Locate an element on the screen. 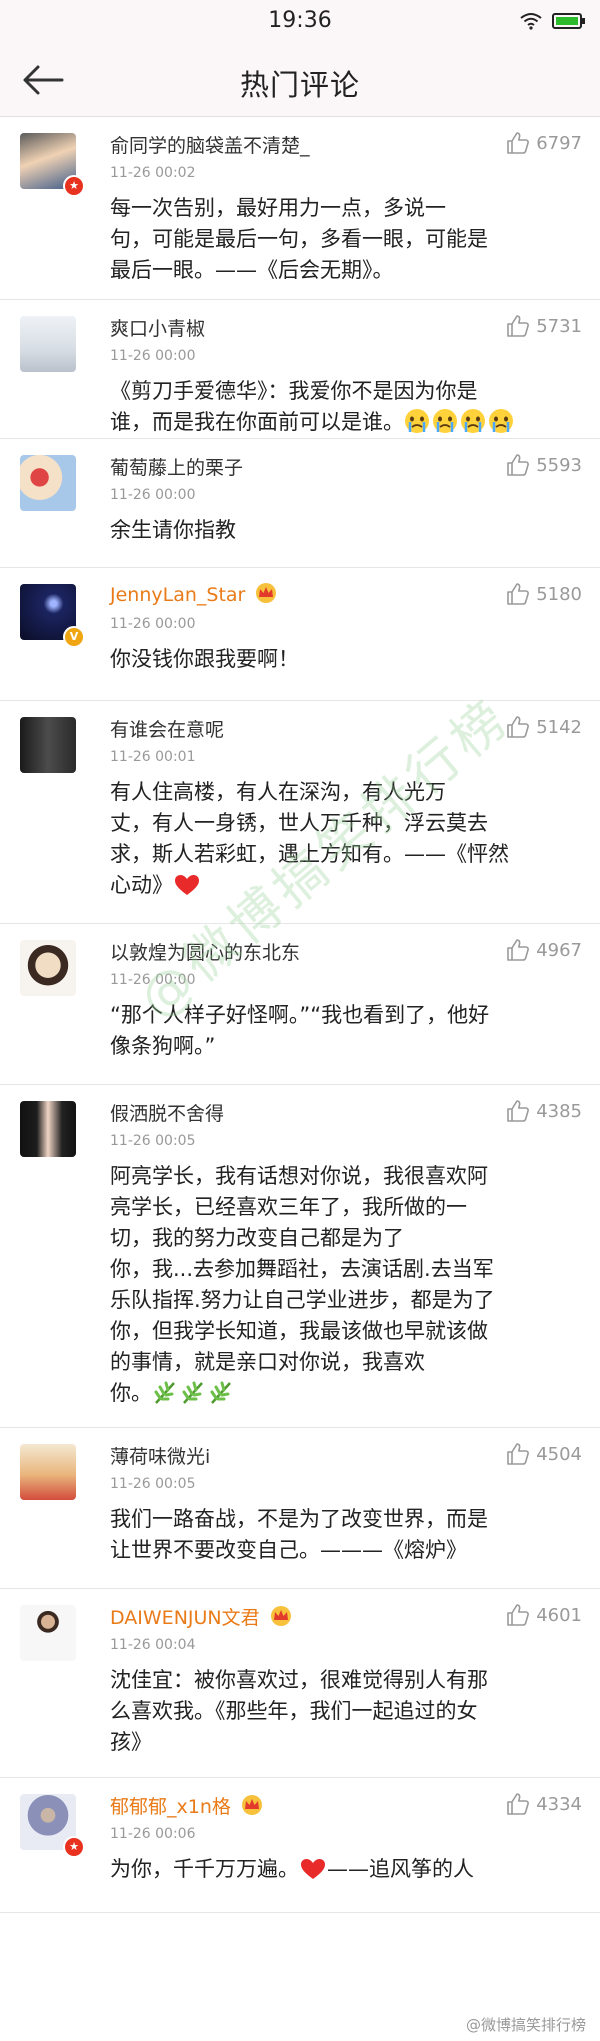 The width and height of the screenshot is (600, 2041). comment-time: 11-26 00:06 is located at coordinates (153, 1834).